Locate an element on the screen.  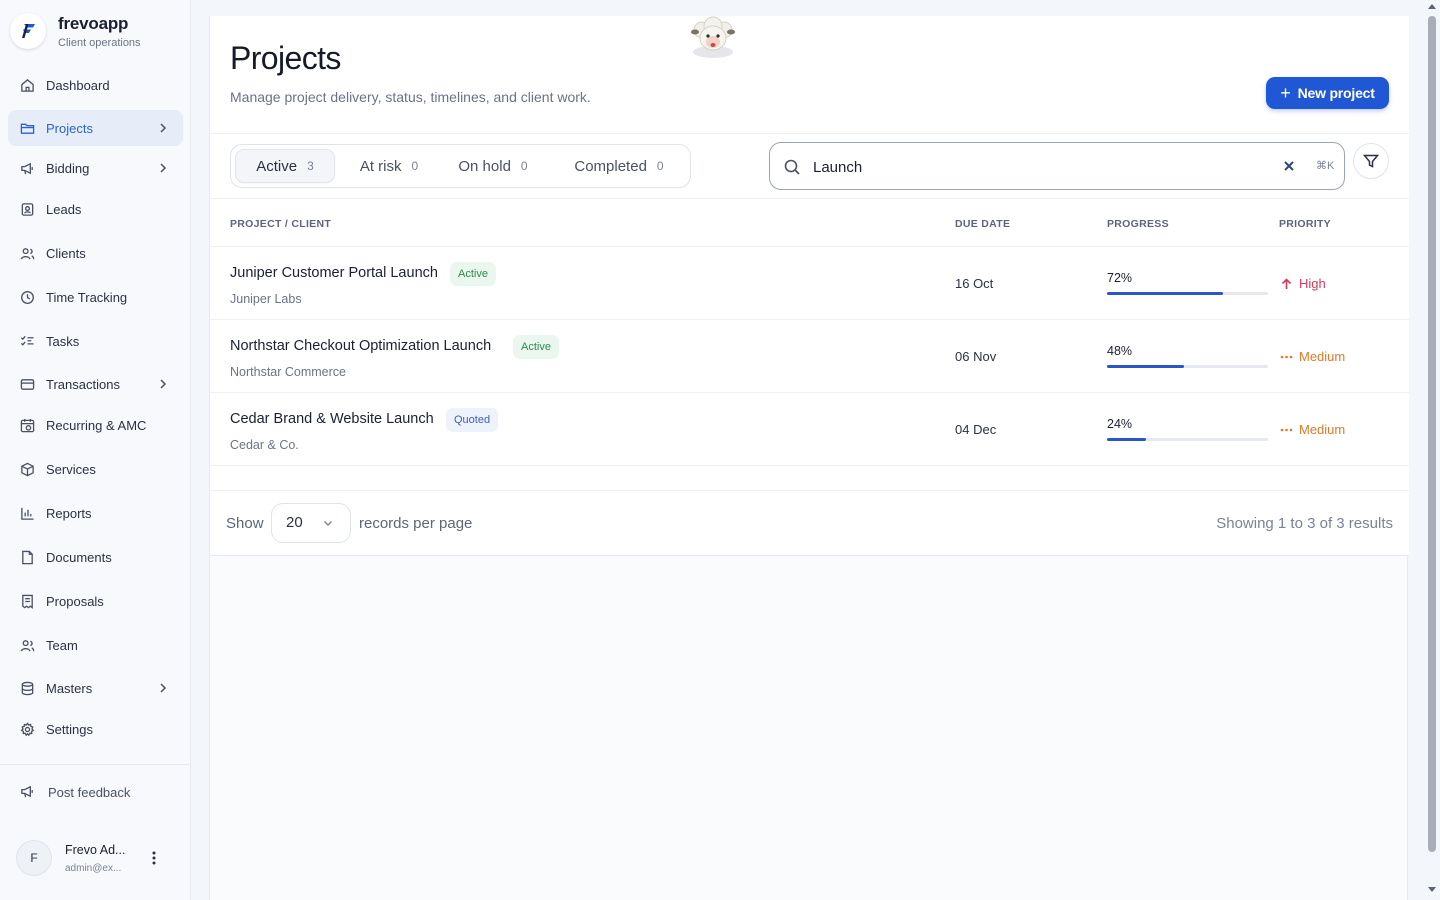
tab-on-hold: On hold 0 is located at coordinates (493, 166).